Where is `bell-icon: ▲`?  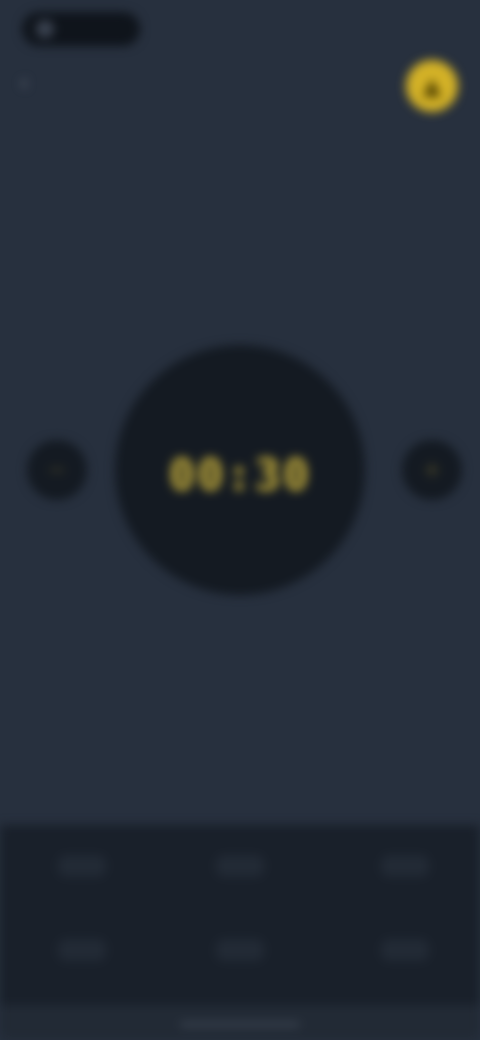 bell-icon: ▲ is located at coordinates (432, 86).